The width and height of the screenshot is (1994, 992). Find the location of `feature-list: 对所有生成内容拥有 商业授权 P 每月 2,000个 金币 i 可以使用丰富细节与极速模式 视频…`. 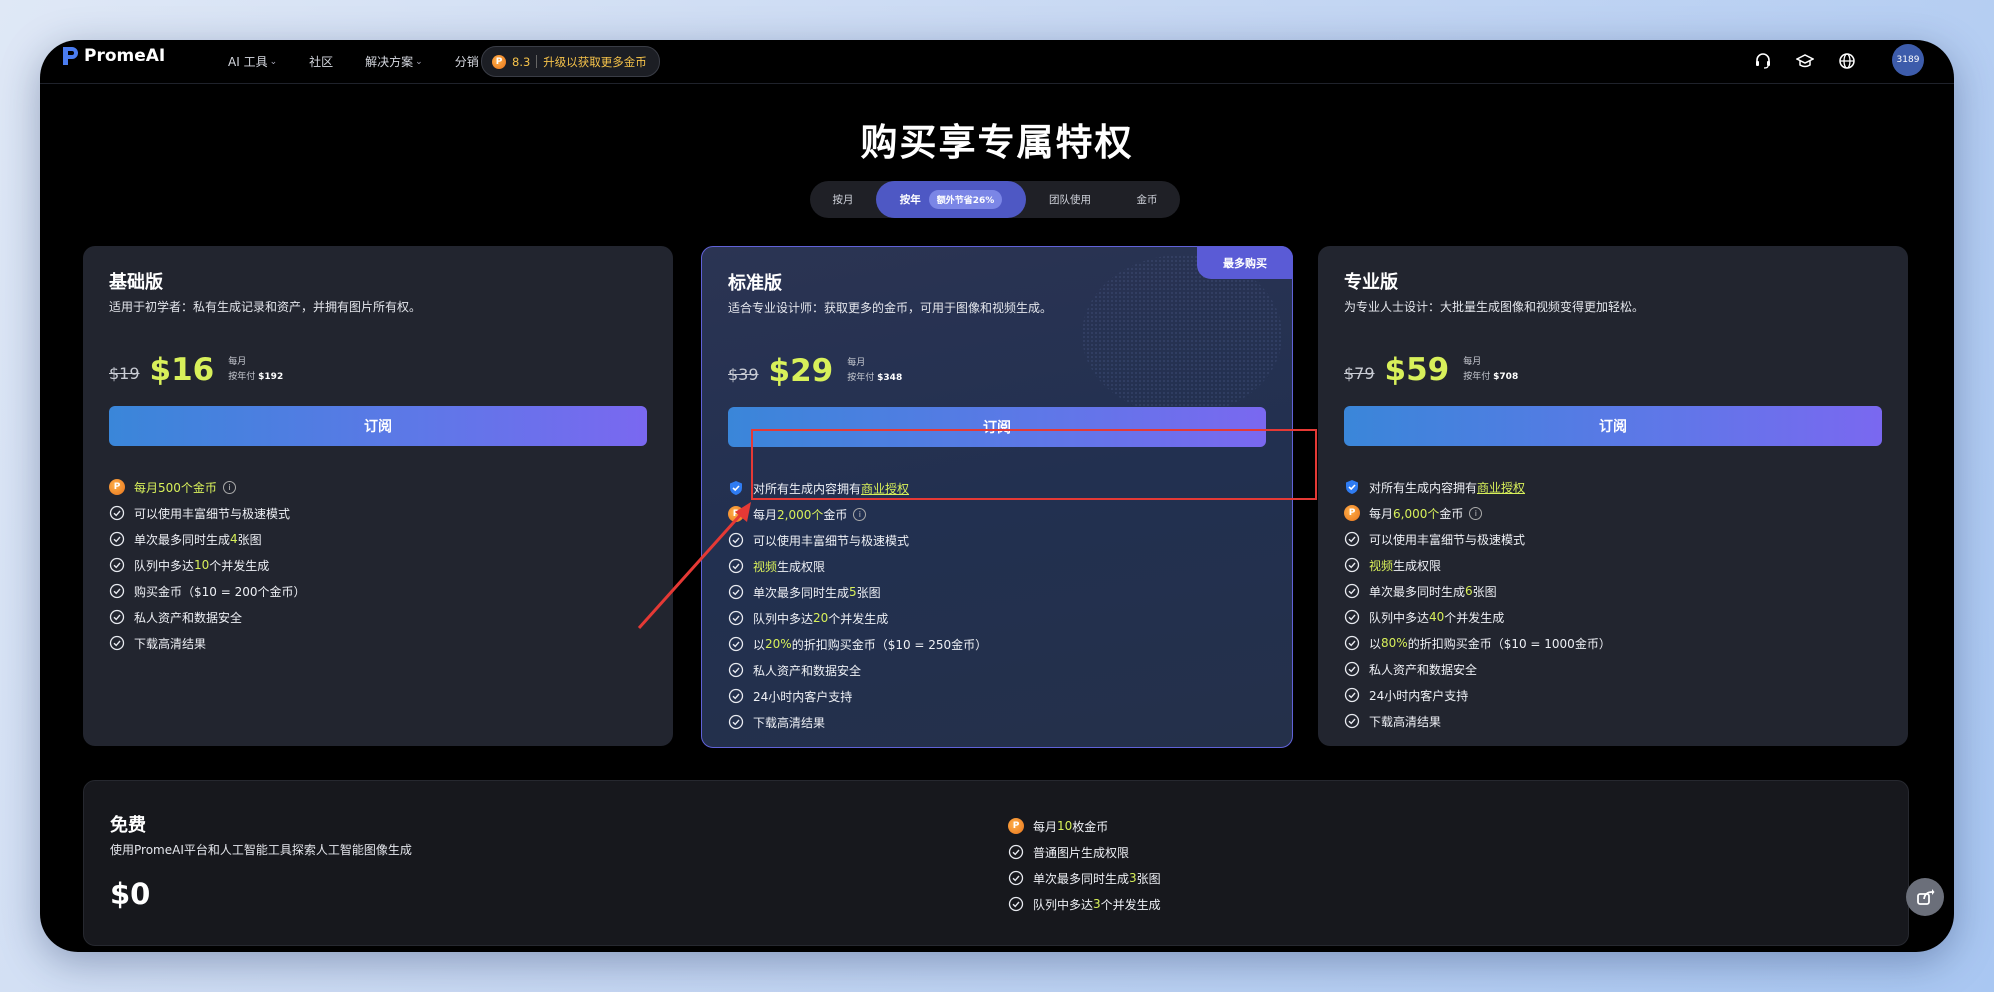

feature-list: 对所有生成内容拥有 商业授权 P 每月 2,000个 金币 i 可以使用丰富细节与极速模式 视频… is located at coordinates (857, 605).